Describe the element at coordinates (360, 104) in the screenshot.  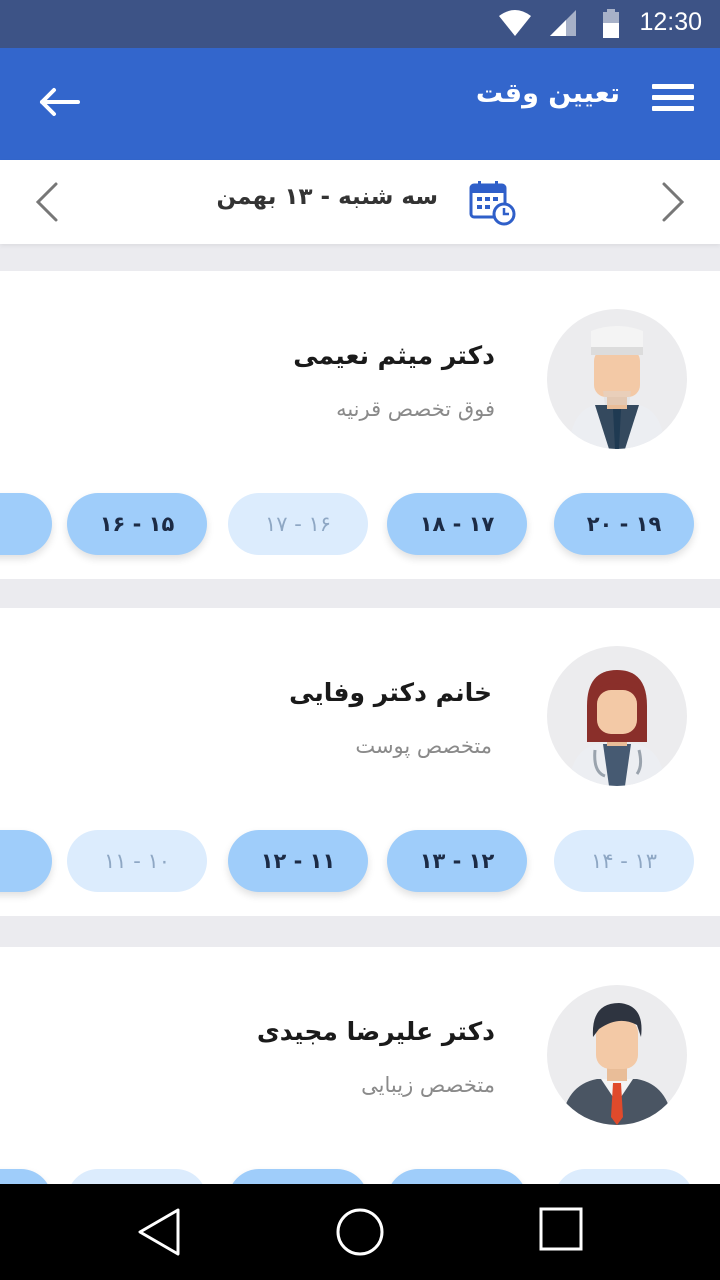
I see `app-bar: تعیین وقت` at that location.